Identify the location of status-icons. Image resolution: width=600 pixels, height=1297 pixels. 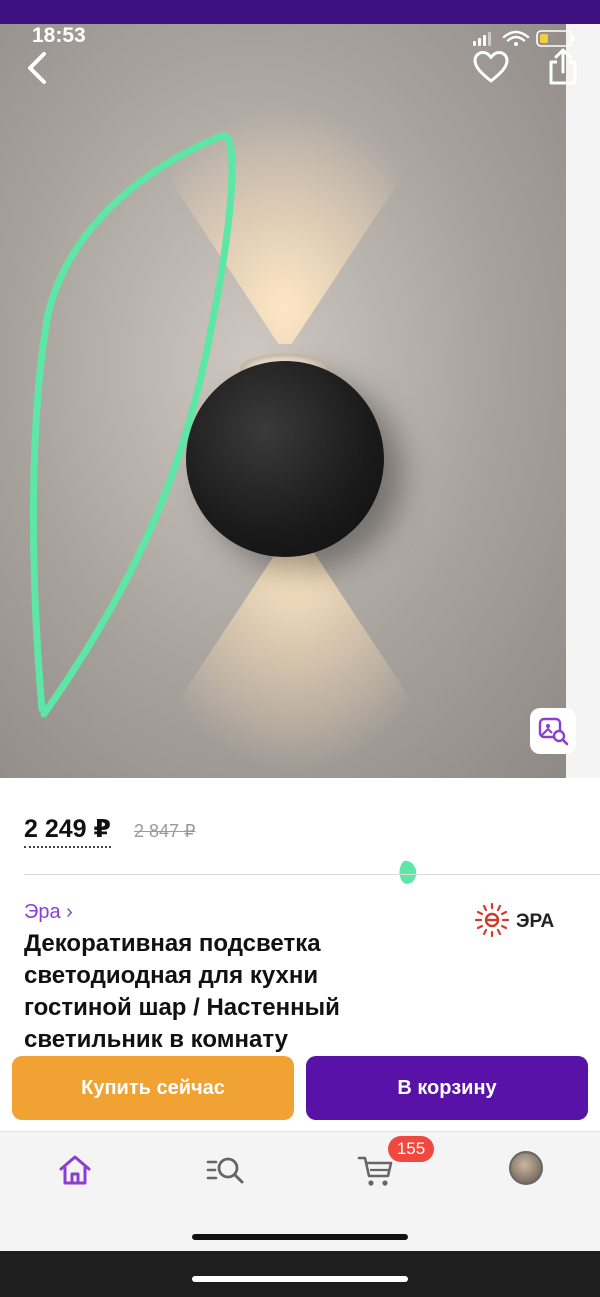
(524, 38).